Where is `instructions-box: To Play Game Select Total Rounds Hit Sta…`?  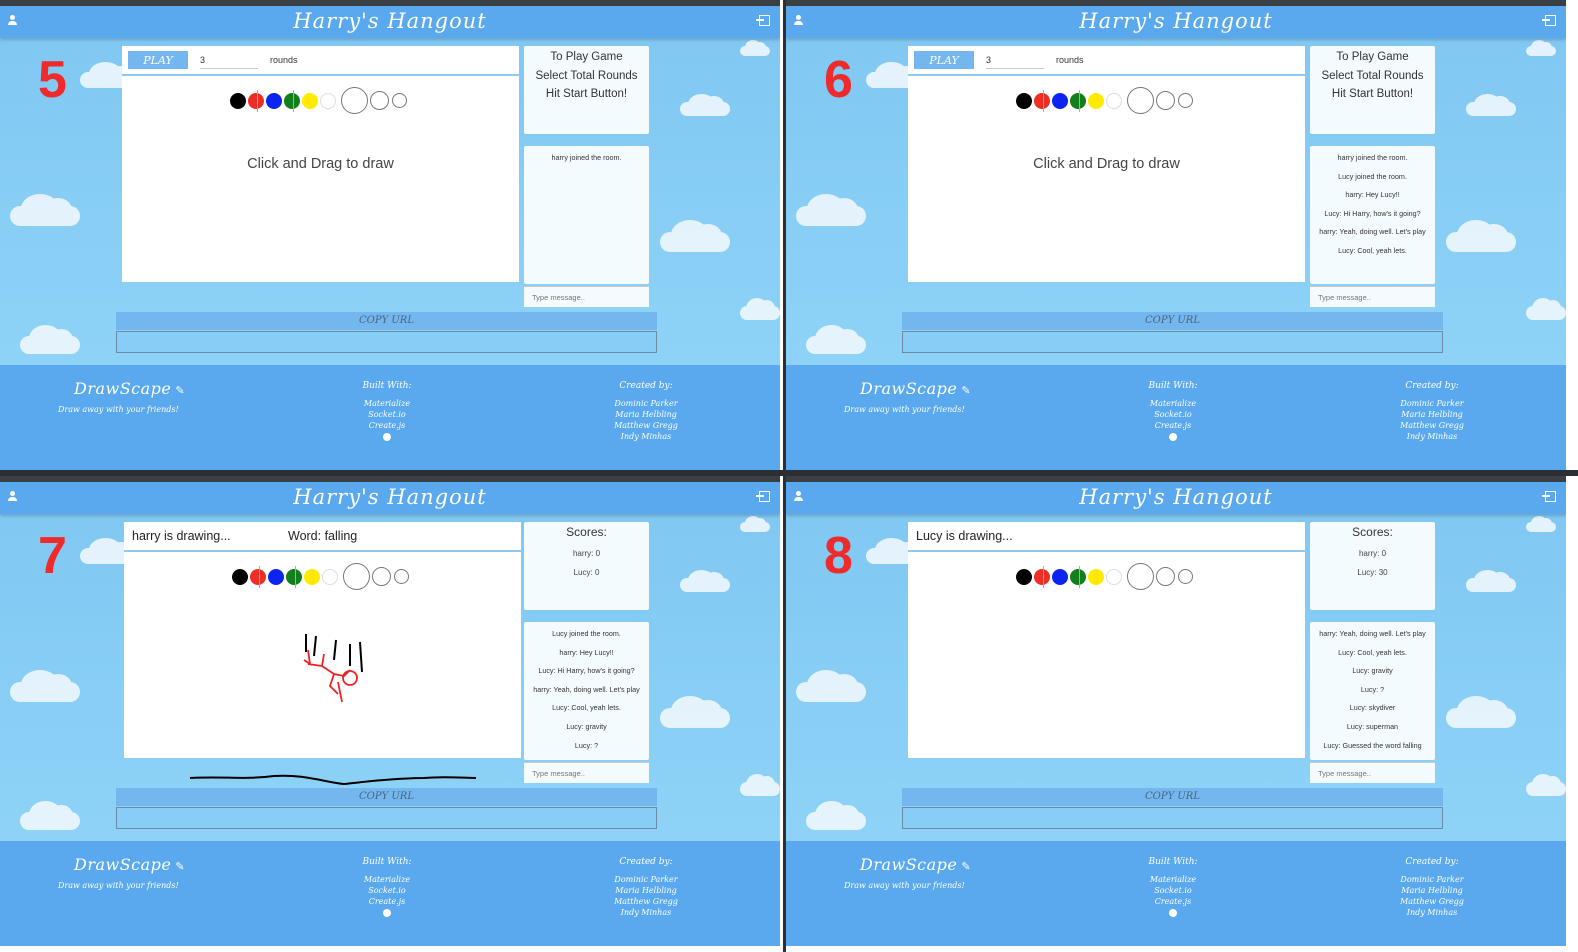 instructions-box: To Play Game Select Total Rounds Hit Sta… is located at coordinates (1372, 90).